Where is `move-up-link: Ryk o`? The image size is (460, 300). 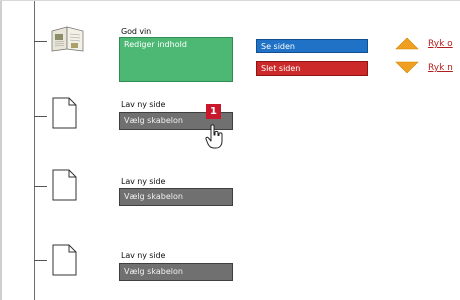 move-up-link: Ryk o is located at coordinates (440, 44).